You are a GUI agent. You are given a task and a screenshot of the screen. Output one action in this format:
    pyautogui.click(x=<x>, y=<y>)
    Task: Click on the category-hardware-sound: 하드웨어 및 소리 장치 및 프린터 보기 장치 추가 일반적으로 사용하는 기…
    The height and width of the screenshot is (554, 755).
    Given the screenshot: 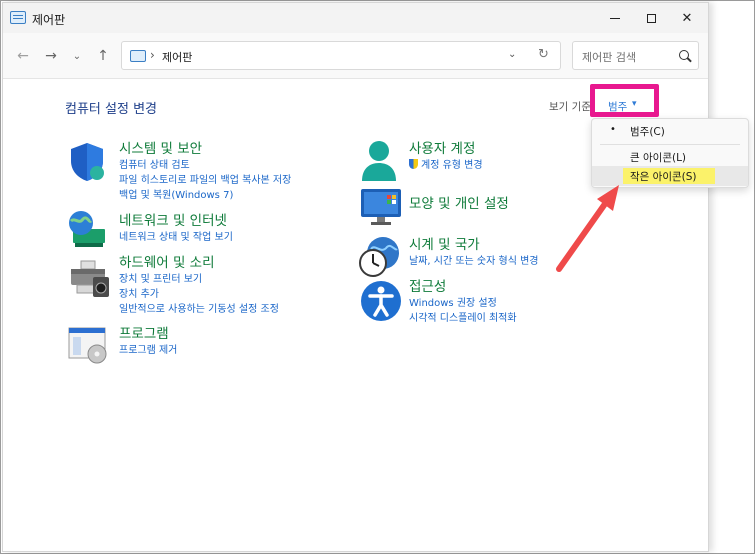 What is the action you would take?
    pyautogui.click(x=199, y=286)
    